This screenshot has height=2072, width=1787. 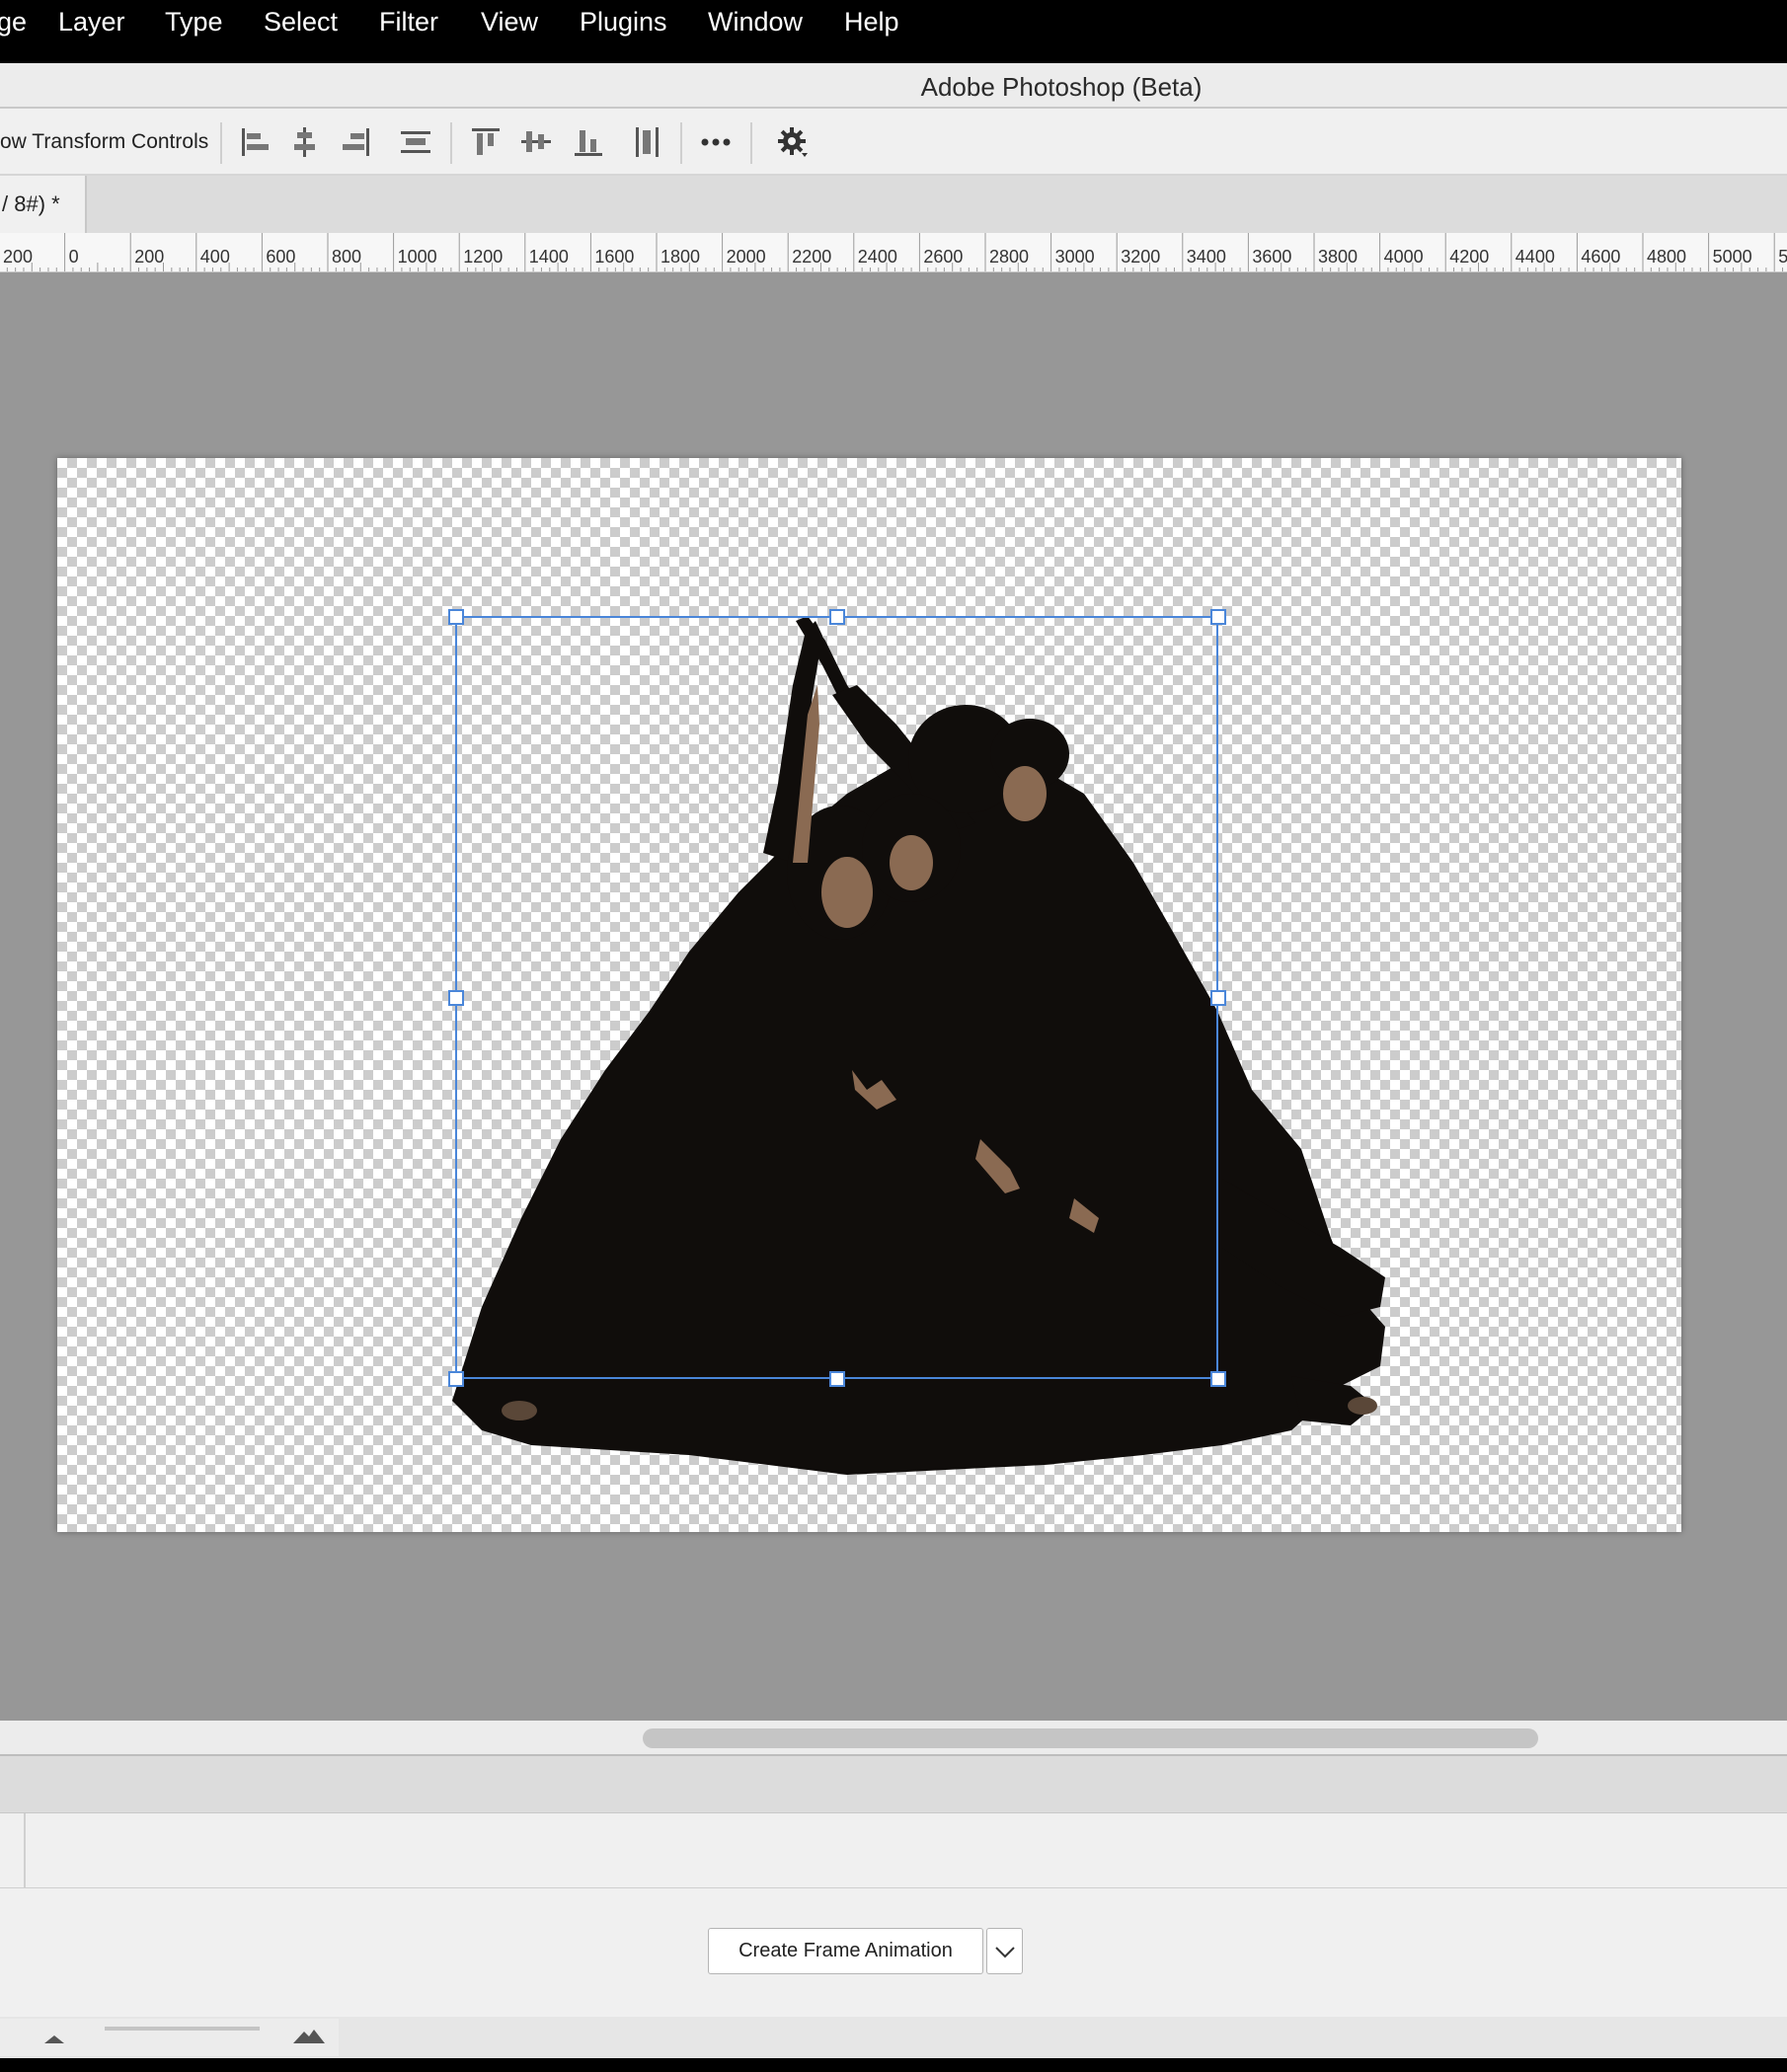 What do you see at coordinates (1600, 257) in the screenshot?
I see `ruler-label: 4600` at bounding box center [1600, 257].